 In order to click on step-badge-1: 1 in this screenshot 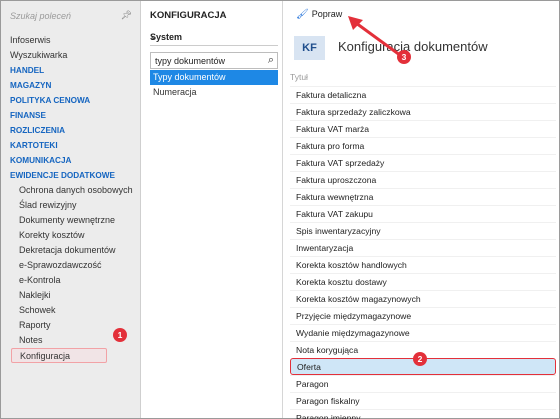, I will do `click(120, 335)`.